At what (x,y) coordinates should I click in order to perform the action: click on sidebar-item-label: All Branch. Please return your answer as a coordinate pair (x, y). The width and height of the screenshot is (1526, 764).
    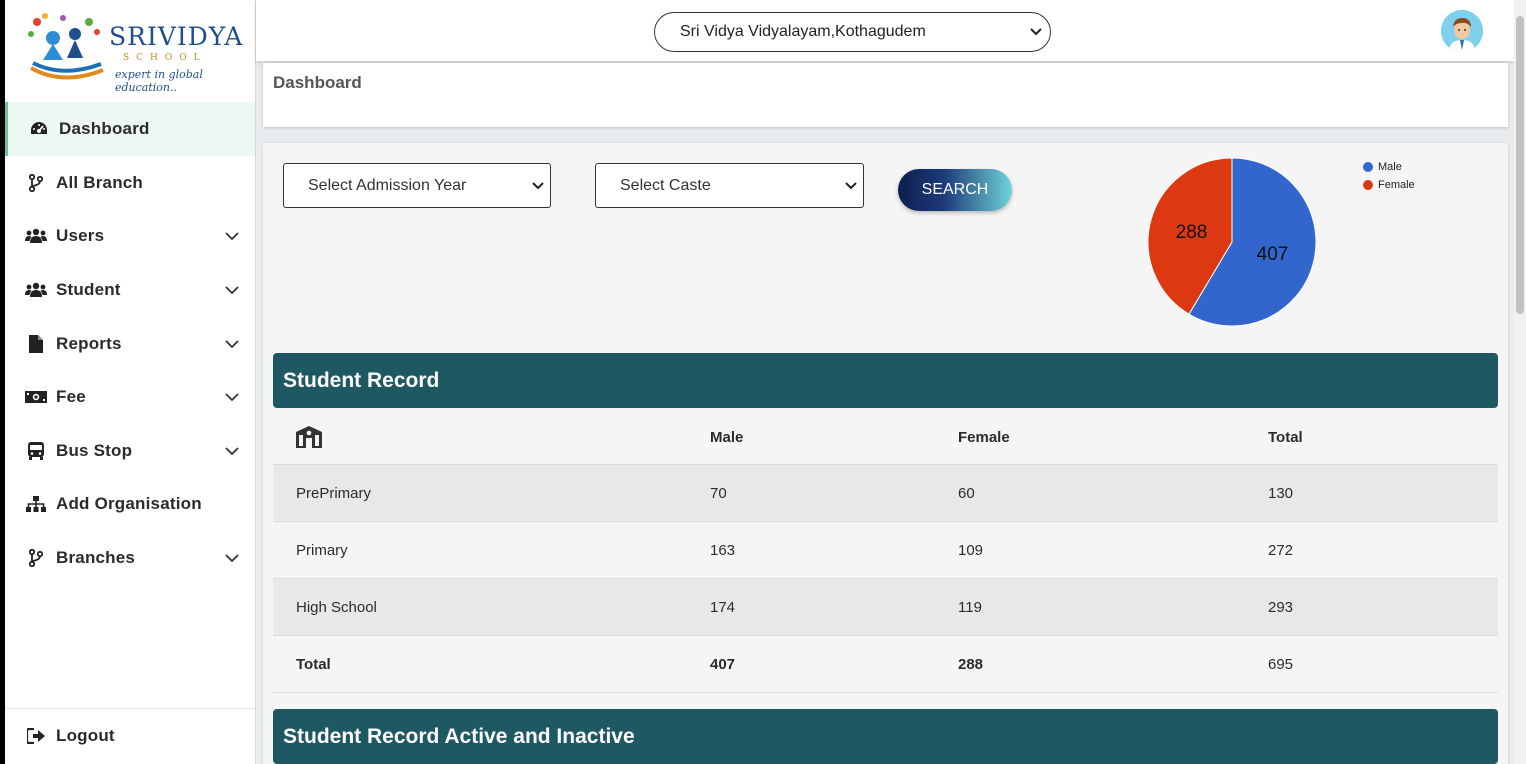
    Looking at the image, I should click on (100, 182).